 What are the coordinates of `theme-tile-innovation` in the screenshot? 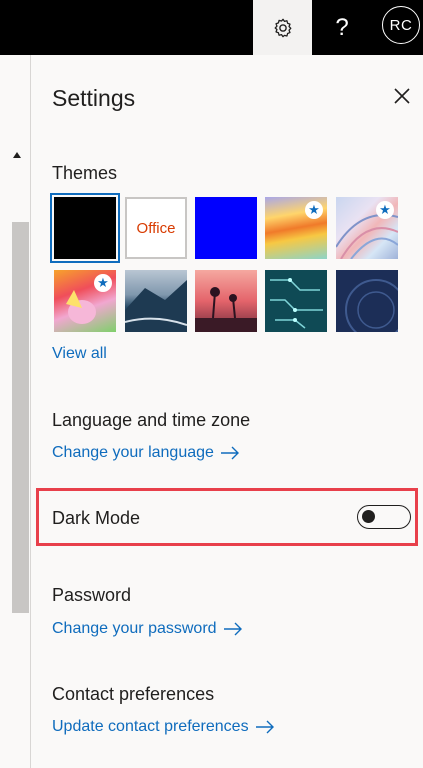 It's located at (367, 301).